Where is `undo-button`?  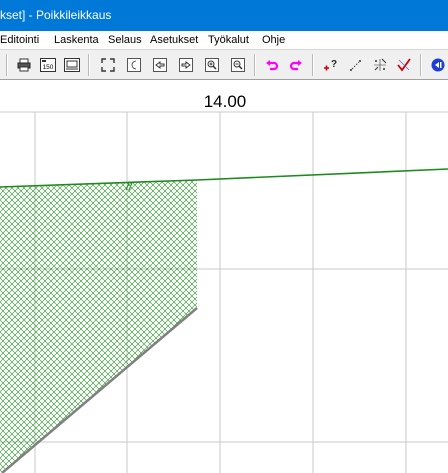
undo-button is located at coordinates (272, 65).